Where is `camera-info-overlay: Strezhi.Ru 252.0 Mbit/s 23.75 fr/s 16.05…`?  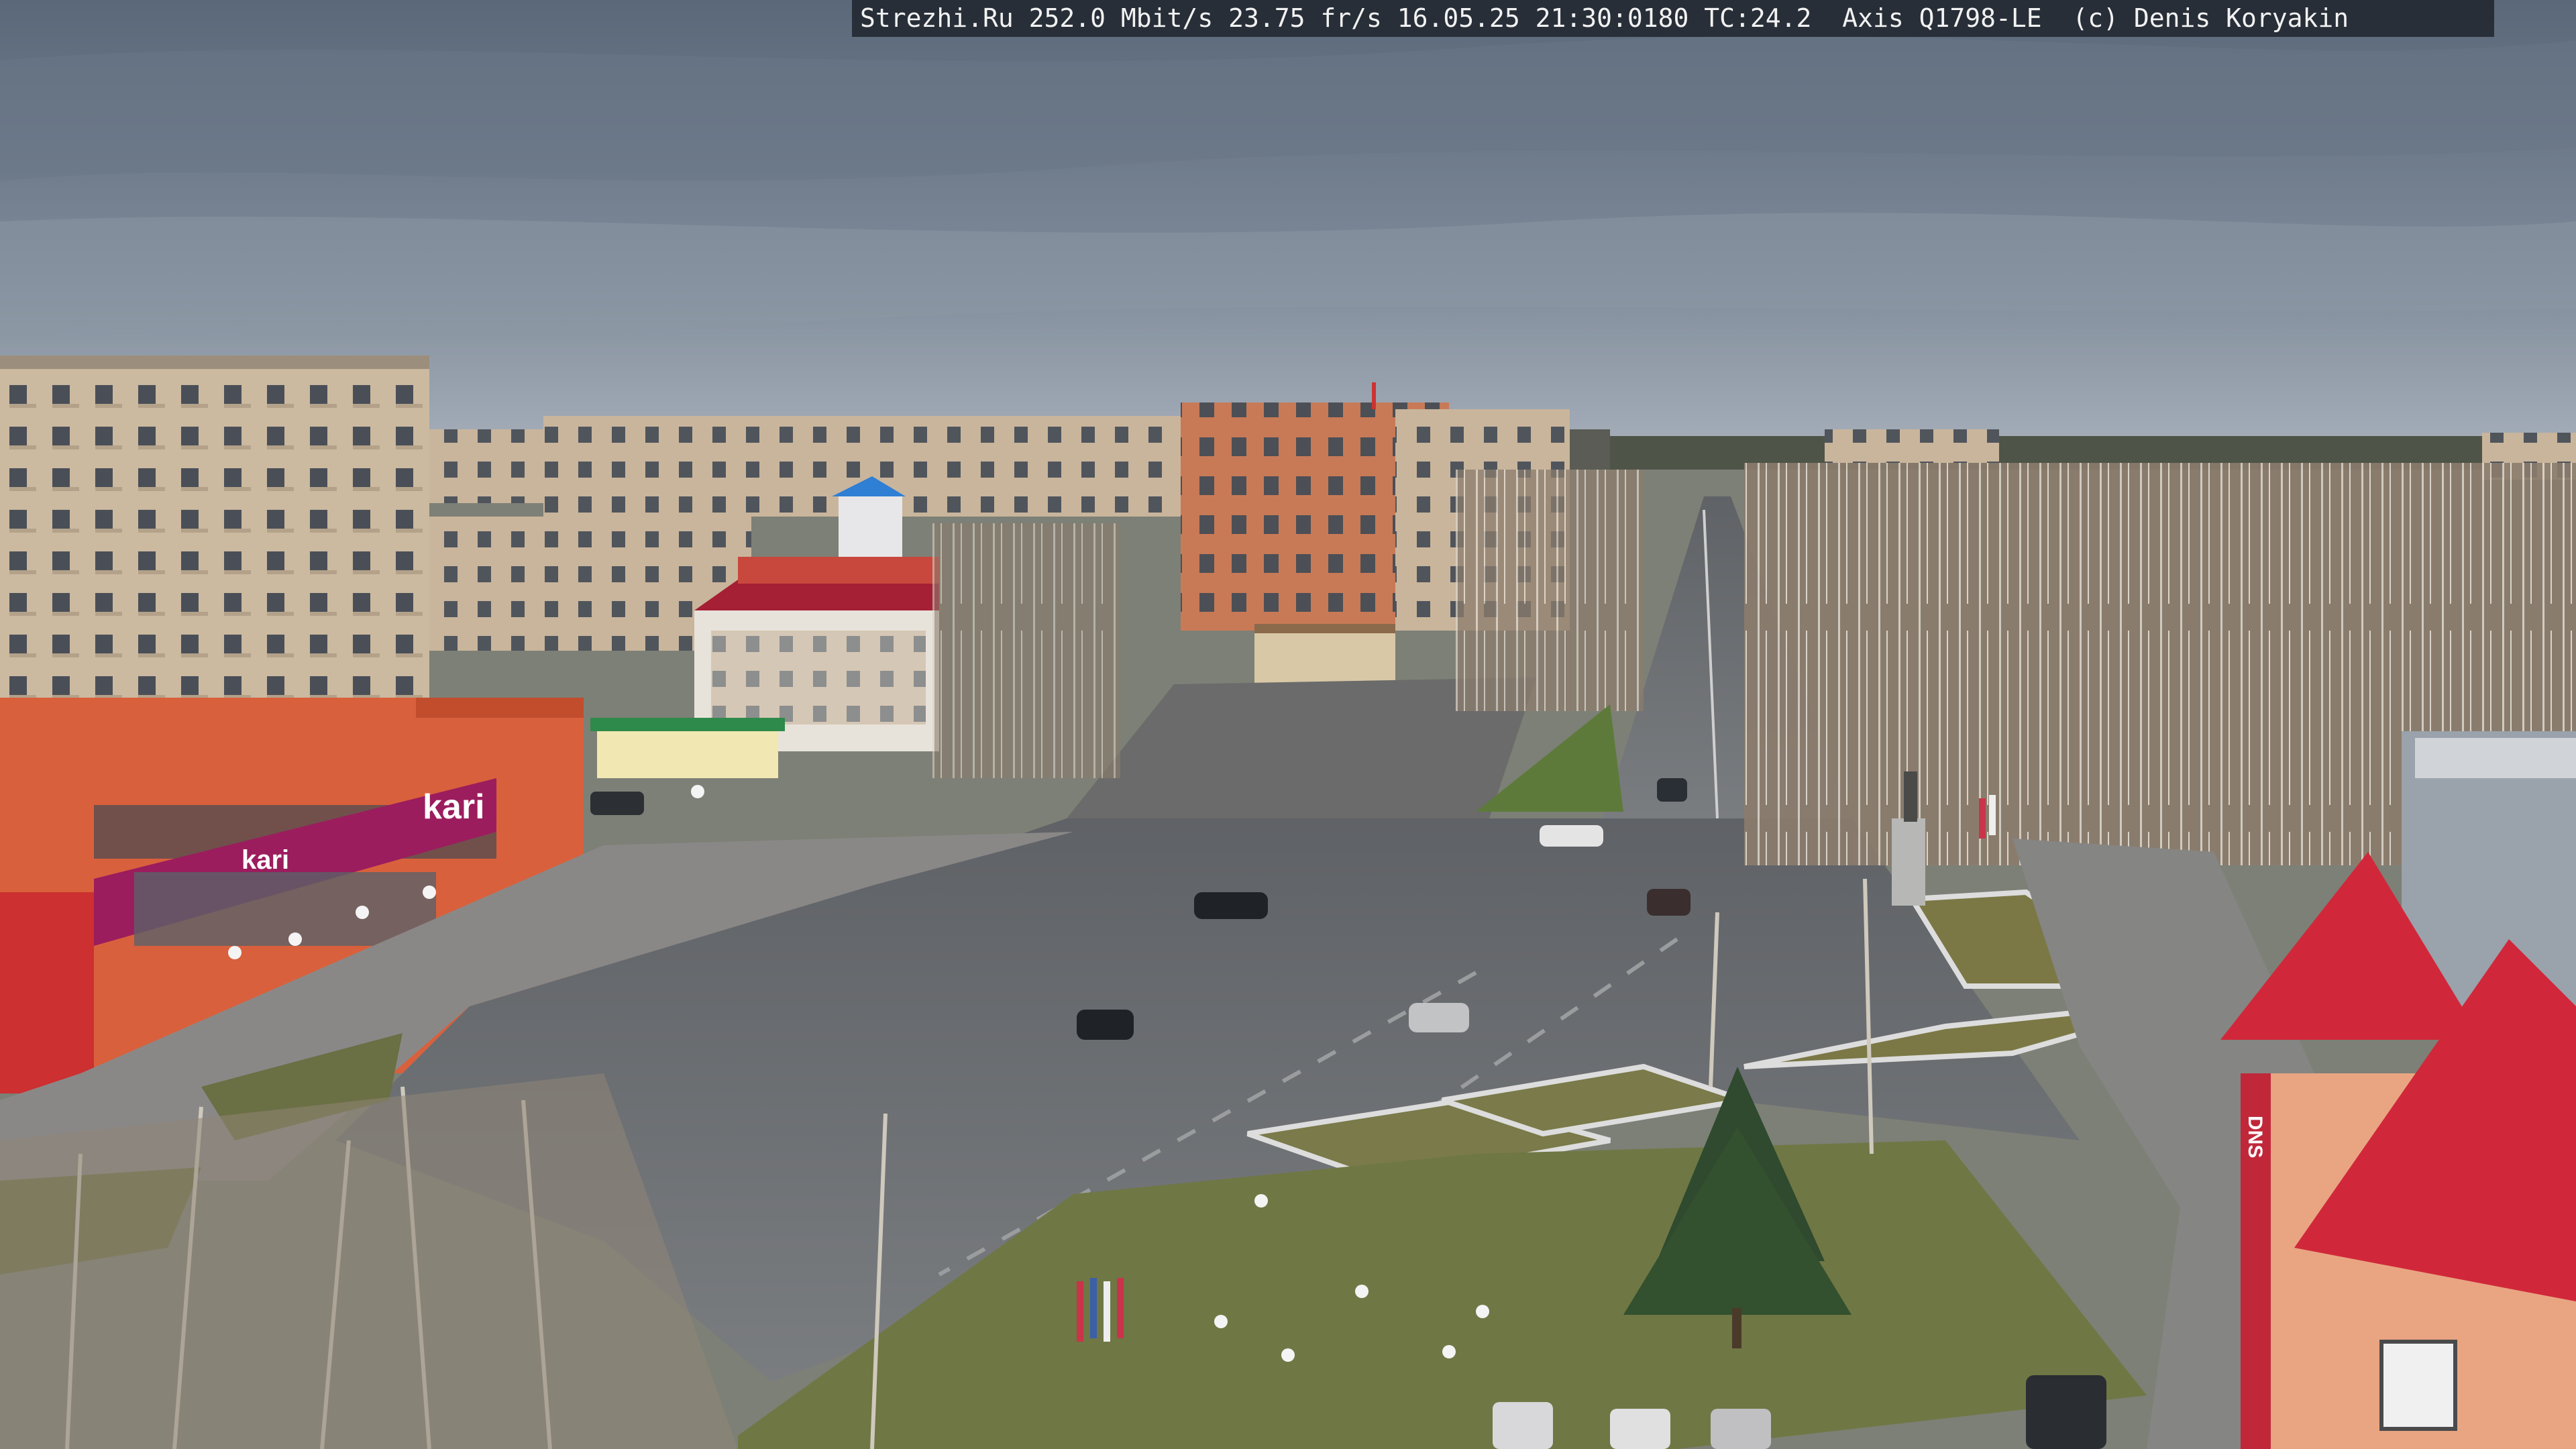 camera-info-overlay: Strezhi.Ru 252.0 Mbit/s 23.75 fr/s 16.05… is located at coordinates (1673, 18).